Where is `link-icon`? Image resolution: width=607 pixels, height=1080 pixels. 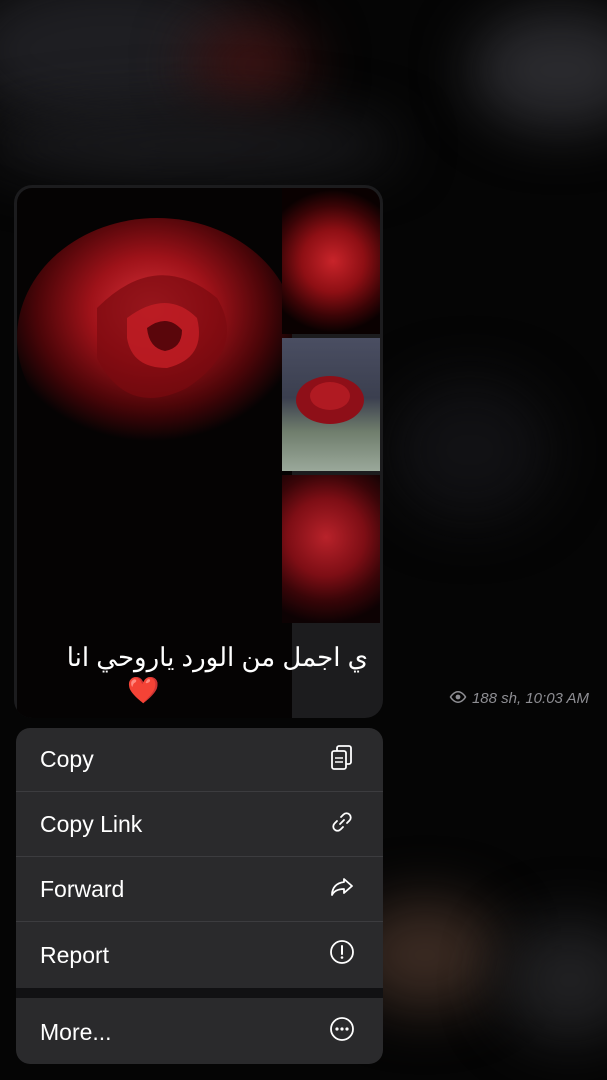
link-icon is located at coordinates (342, 825).